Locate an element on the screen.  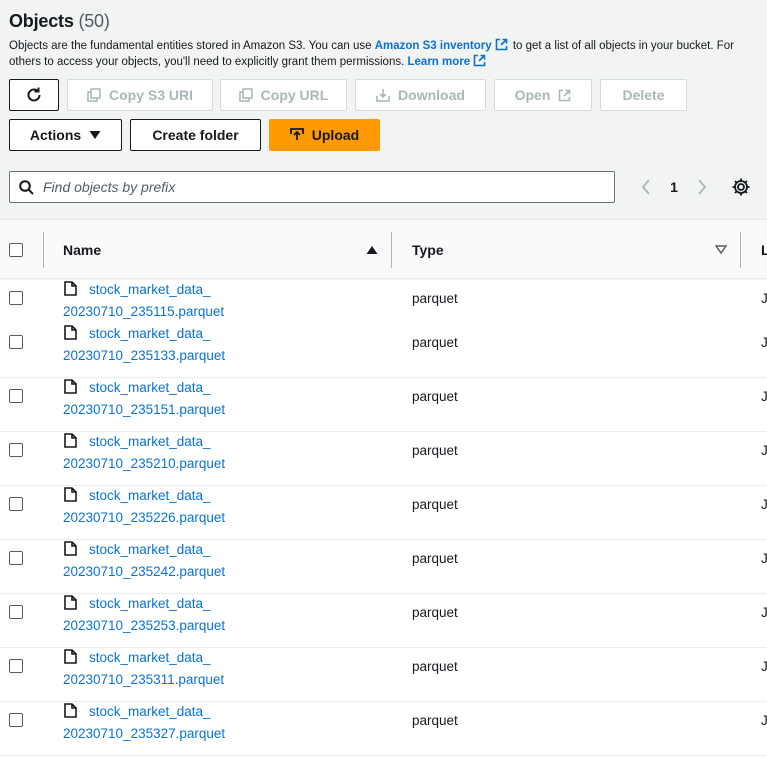
object-name-link: 20230710_235253.parquet is located at coordinates (144, 625).